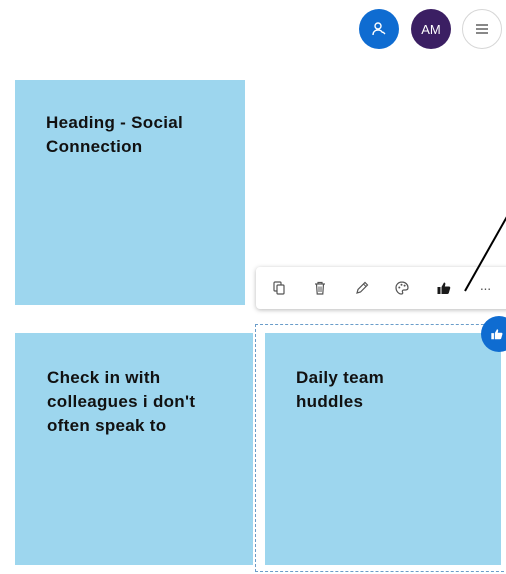  I want to click on delete-icon, so click(320, 288).